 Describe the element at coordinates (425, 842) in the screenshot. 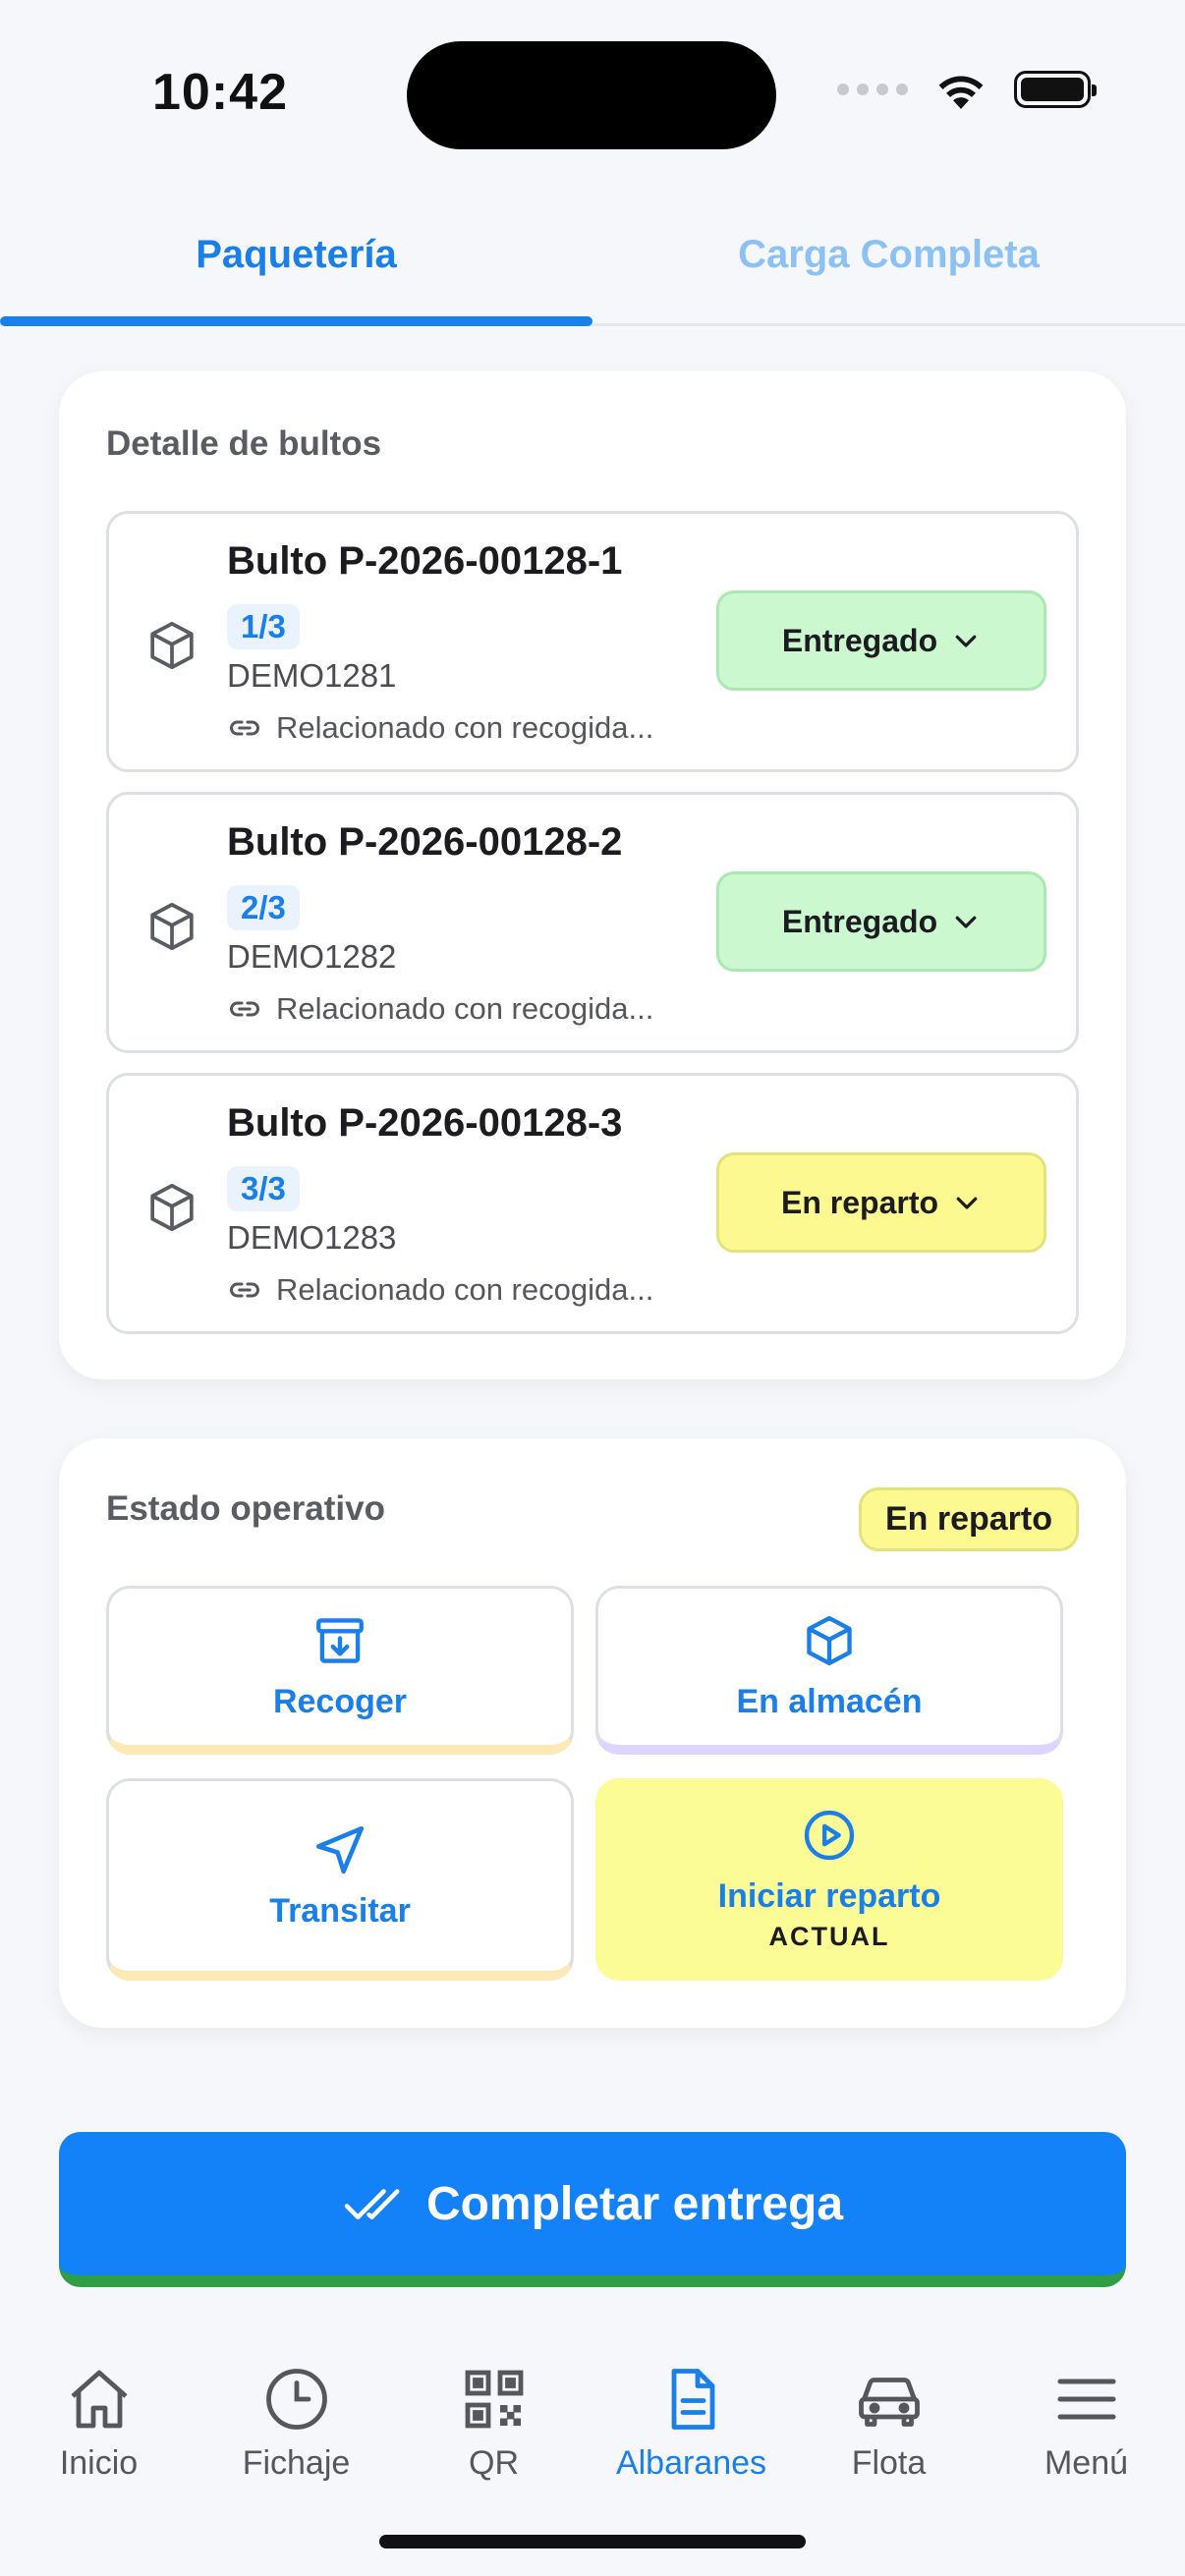

I see `bulto-name: Bulto P-2026-00128-2` at that location.